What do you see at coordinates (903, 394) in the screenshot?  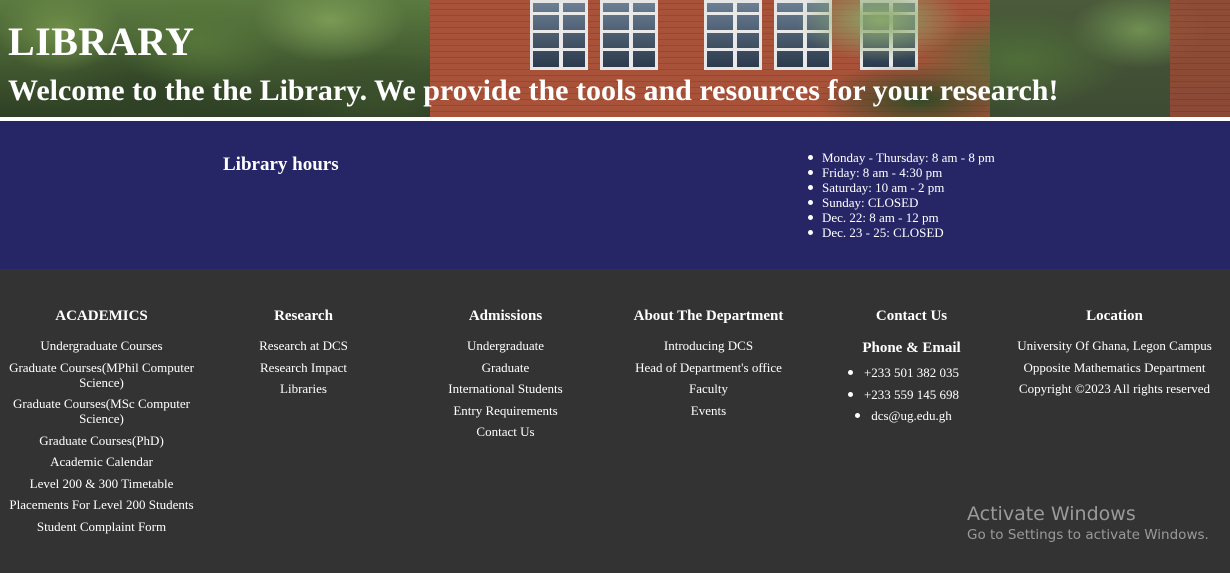 I see `contact-phone-2: +233 559 145 698` at bounding box center [903, 394].